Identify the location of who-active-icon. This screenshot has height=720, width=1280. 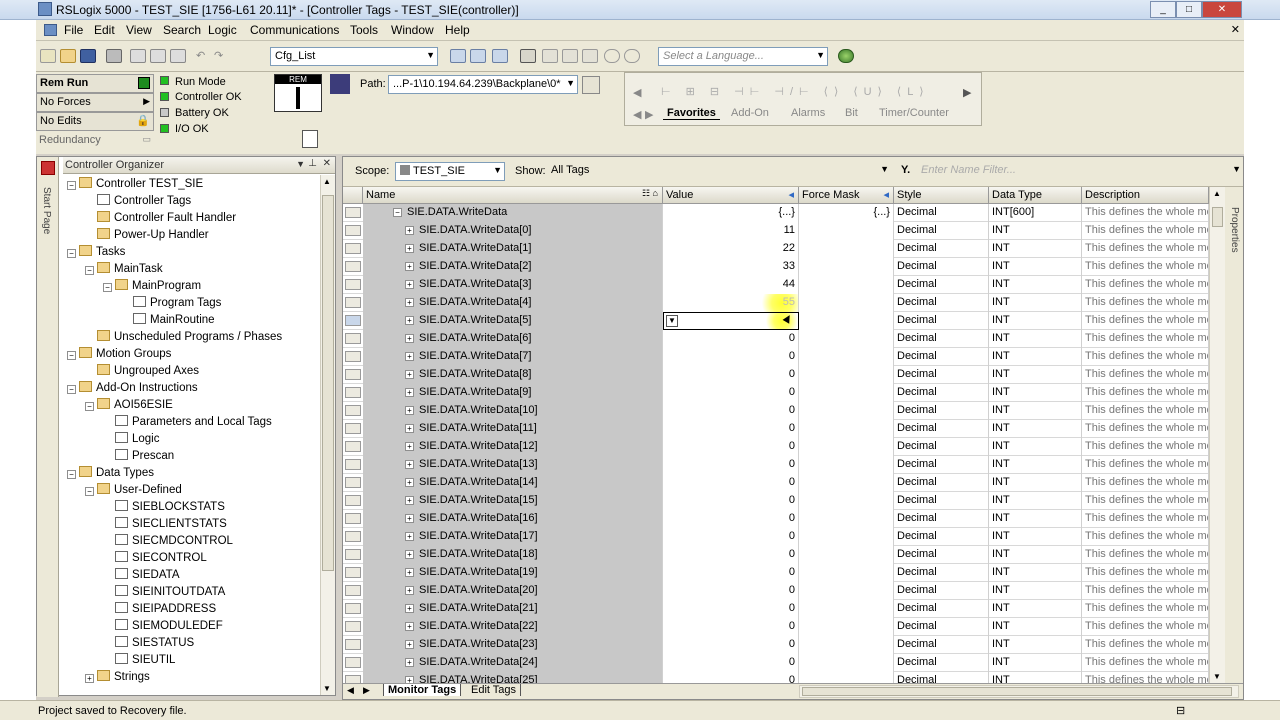
(591, 85).